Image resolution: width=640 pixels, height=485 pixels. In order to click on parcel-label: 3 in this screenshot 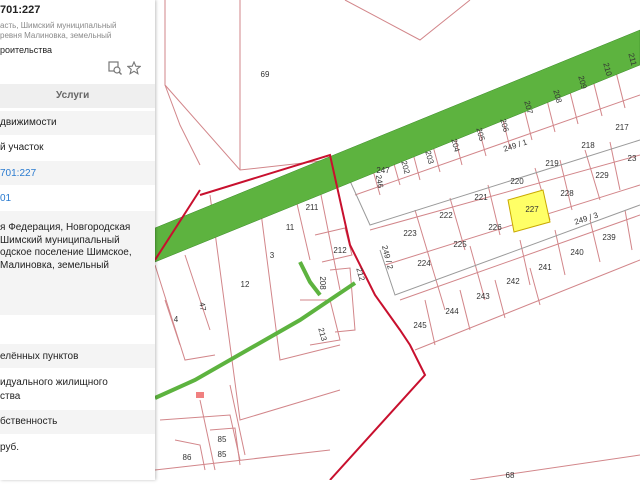, I will do `click(272, 255)`.